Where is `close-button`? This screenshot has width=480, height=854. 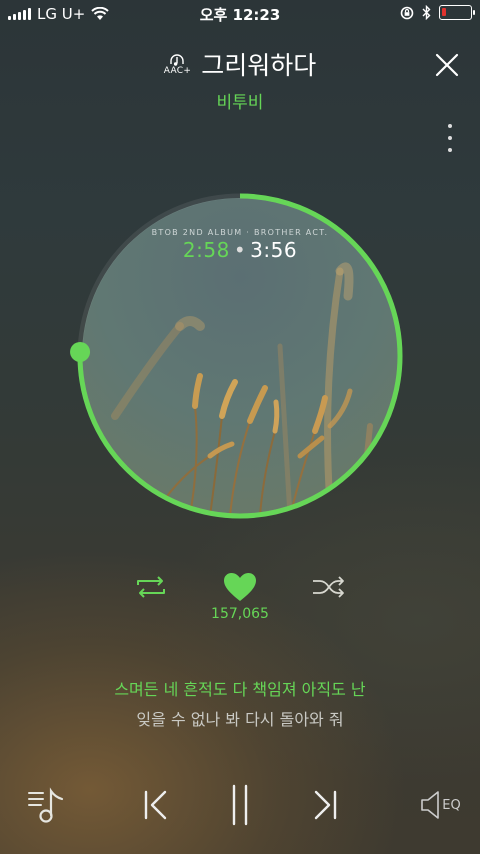
close-button is located at coordinates (447, 65).